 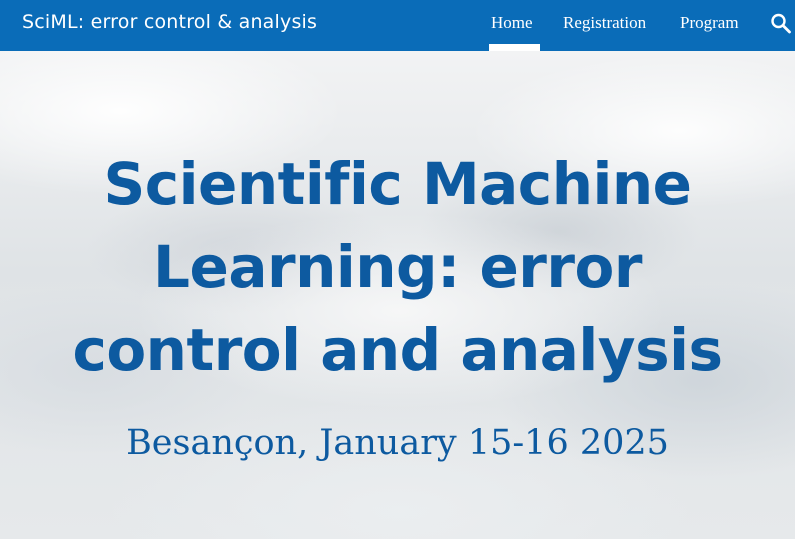 I want to click on search-icon, so click(x=781, y=23).